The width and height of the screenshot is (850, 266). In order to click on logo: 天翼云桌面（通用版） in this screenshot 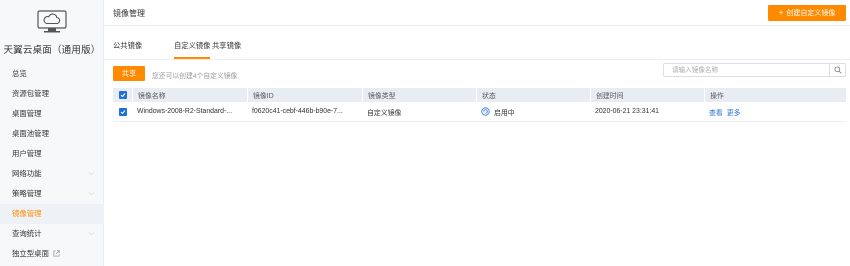, I will do `click(52, 32)`.